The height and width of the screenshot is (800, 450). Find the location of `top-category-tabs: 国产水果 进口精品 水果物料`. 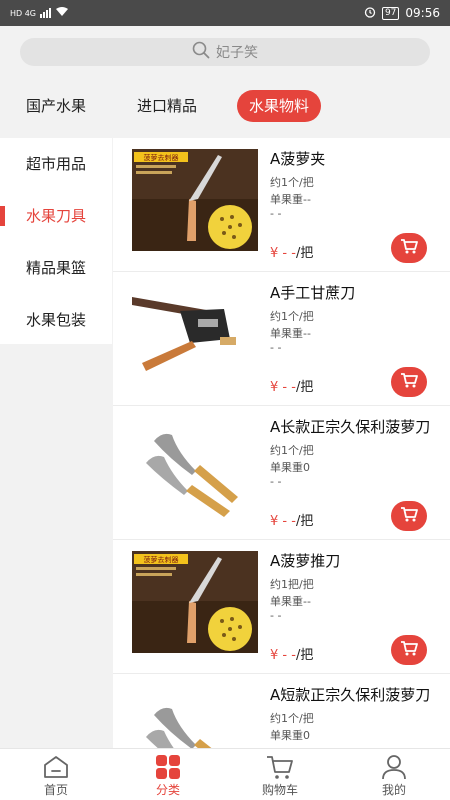

top-category-tabs: 国产水果 进口精品 水果物料 is located at coordinates (225, 108).